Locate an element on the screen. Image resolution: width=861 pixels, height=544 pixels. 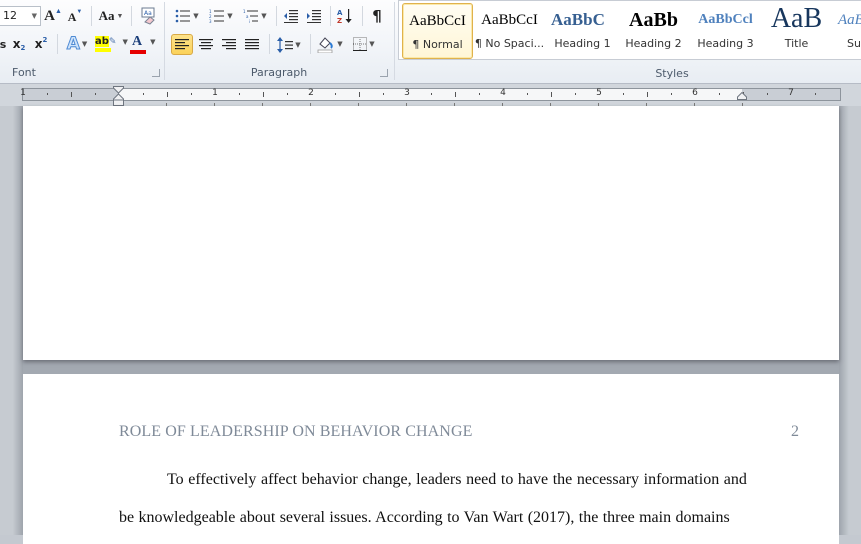
multilevel-list-button: 1 a i ▼ is located at coordinates (255, 16).